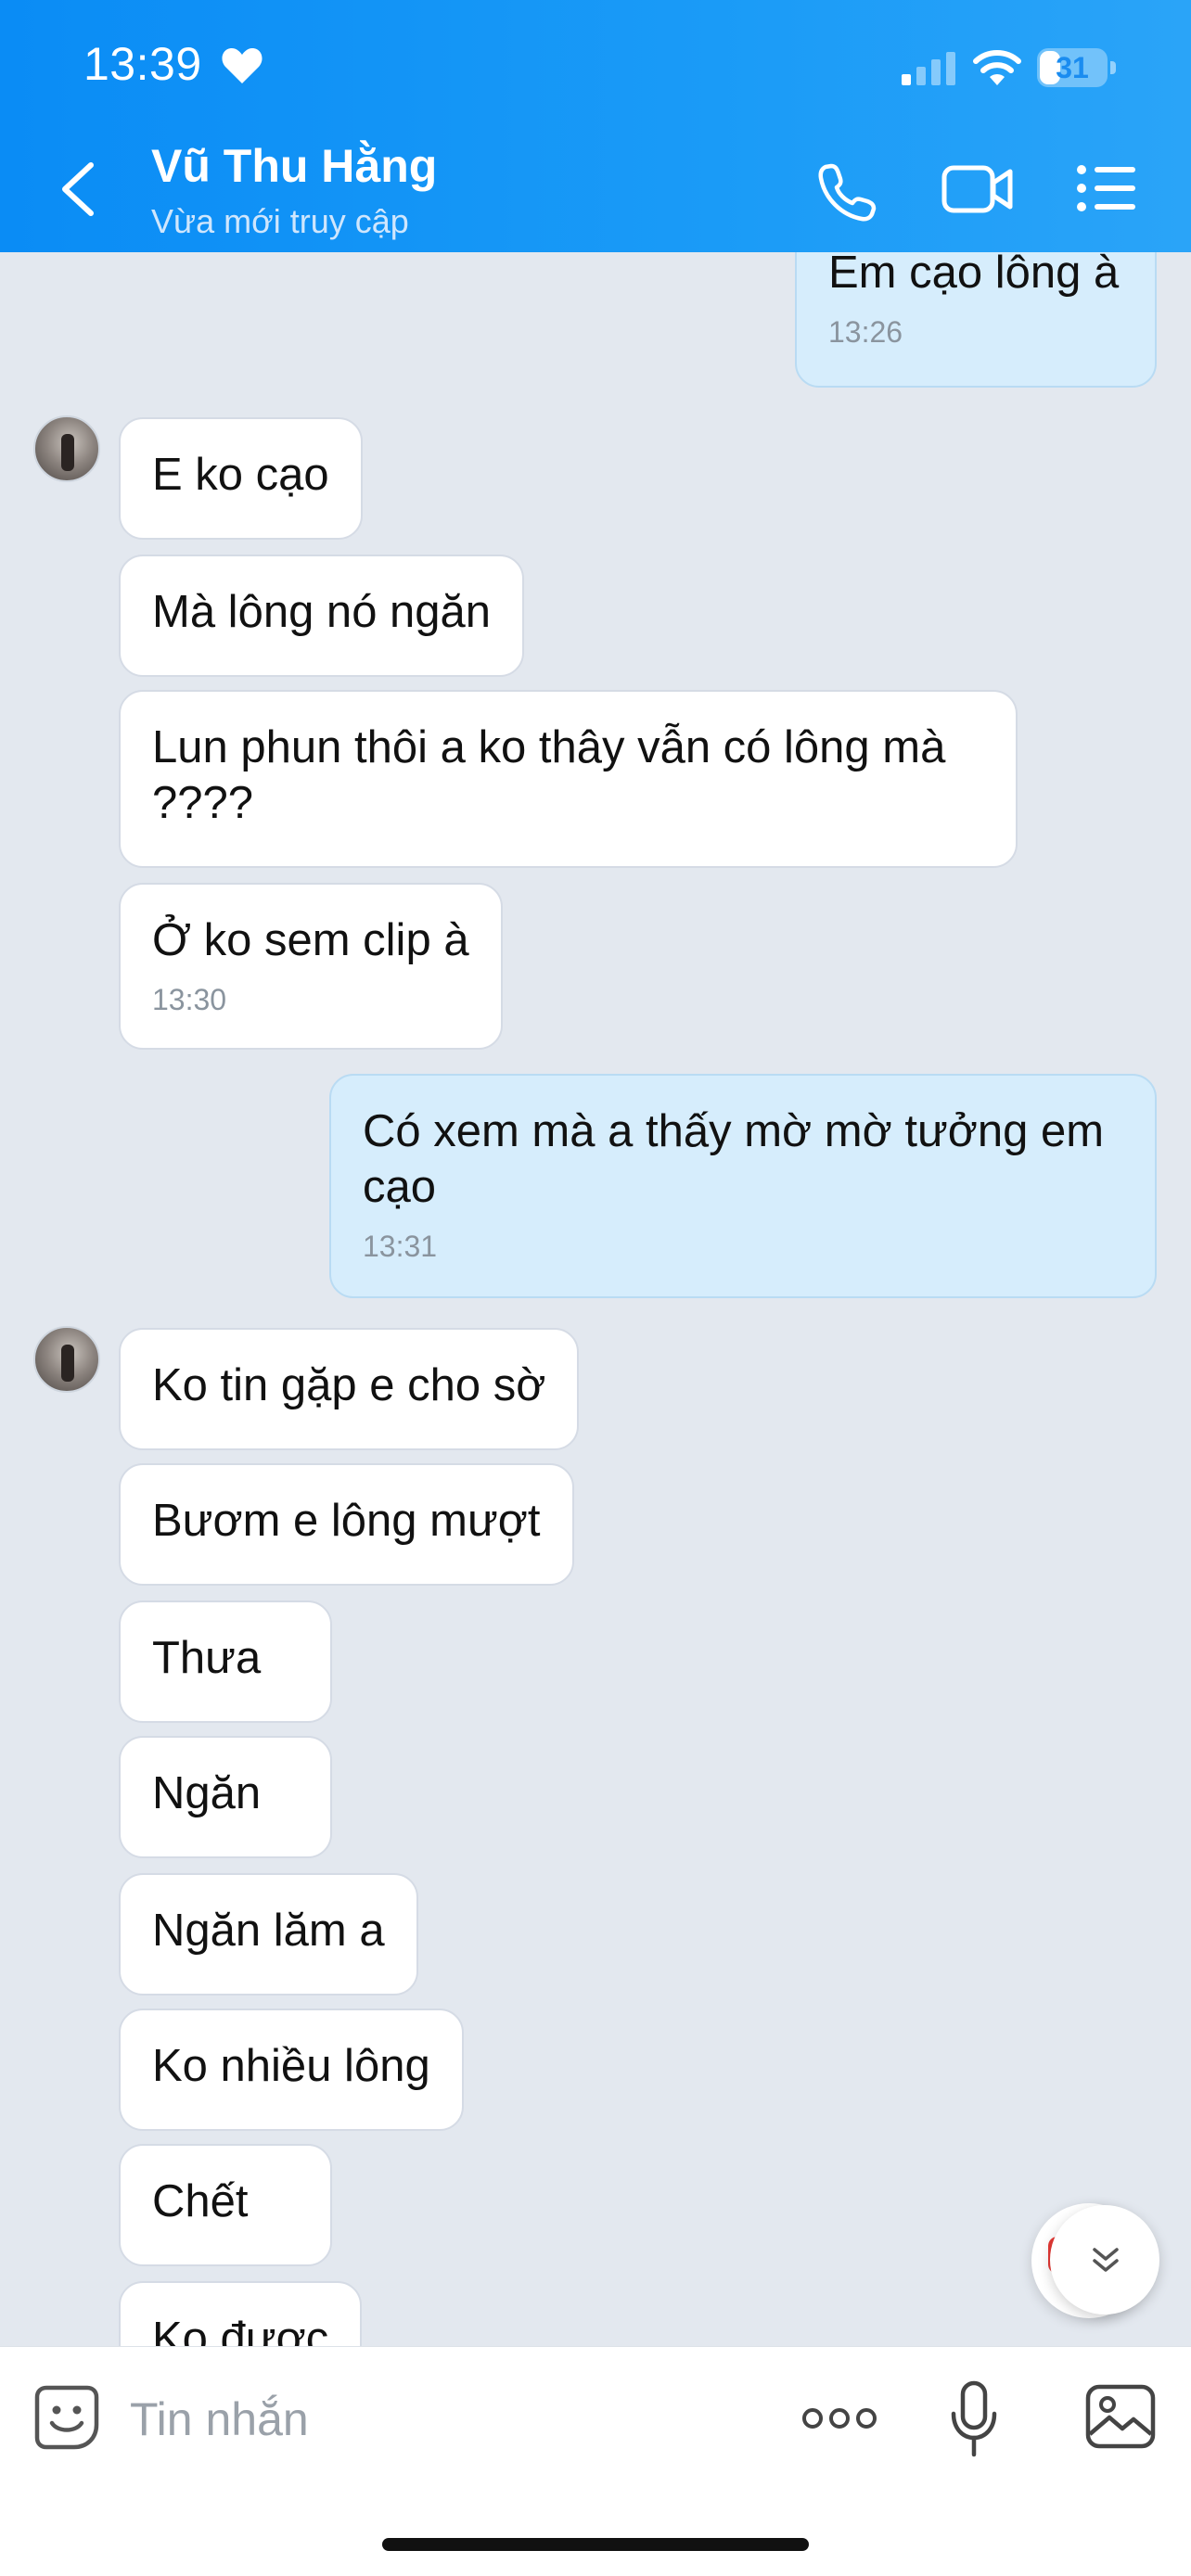  I want to click on battery-icon: 31, so click(1077, 67).